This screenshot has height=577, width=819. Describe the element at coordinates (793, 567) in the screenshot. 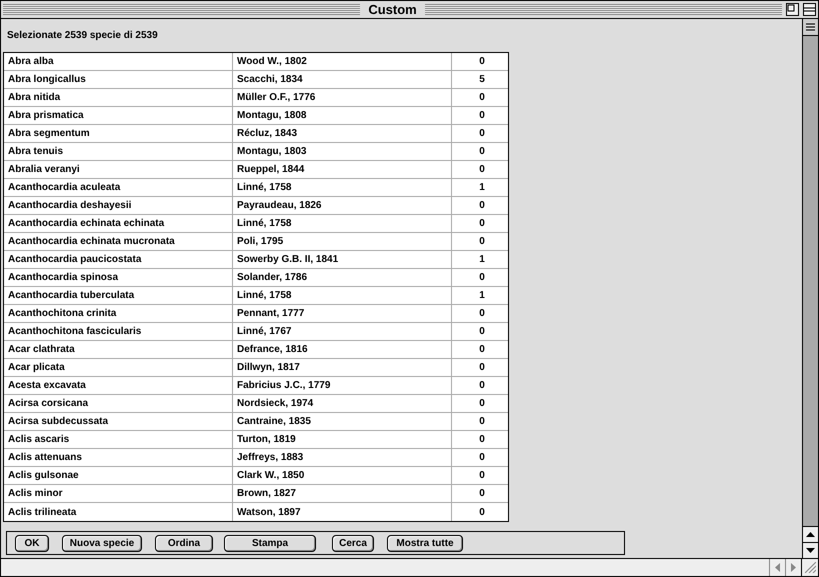

I see `right-arrow-icon` at that location.